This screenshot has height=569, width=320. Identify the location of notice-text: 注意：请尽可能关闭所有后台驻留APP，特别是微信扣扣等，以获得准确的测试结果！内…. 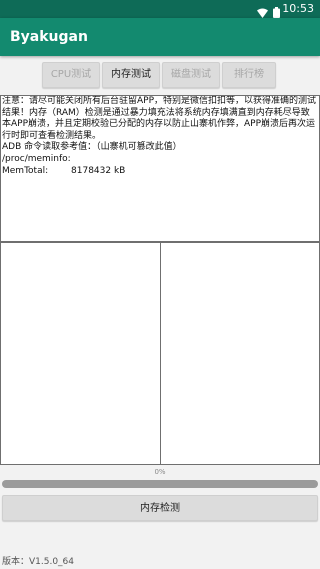
(159, 118).